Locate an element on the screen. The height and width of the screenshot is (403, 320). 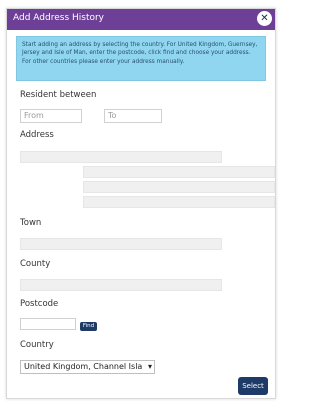
from-input: From is located at coordinates (51, 116).